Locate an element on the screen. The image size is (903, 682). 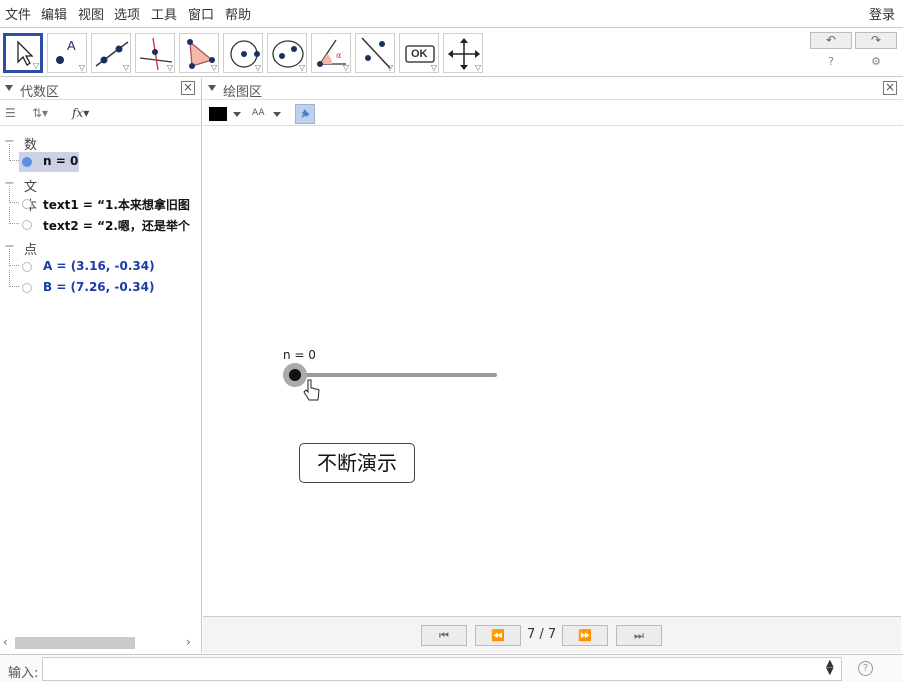
graphics-title-bar: 绘图区 × is located at coordinates (553, 89).